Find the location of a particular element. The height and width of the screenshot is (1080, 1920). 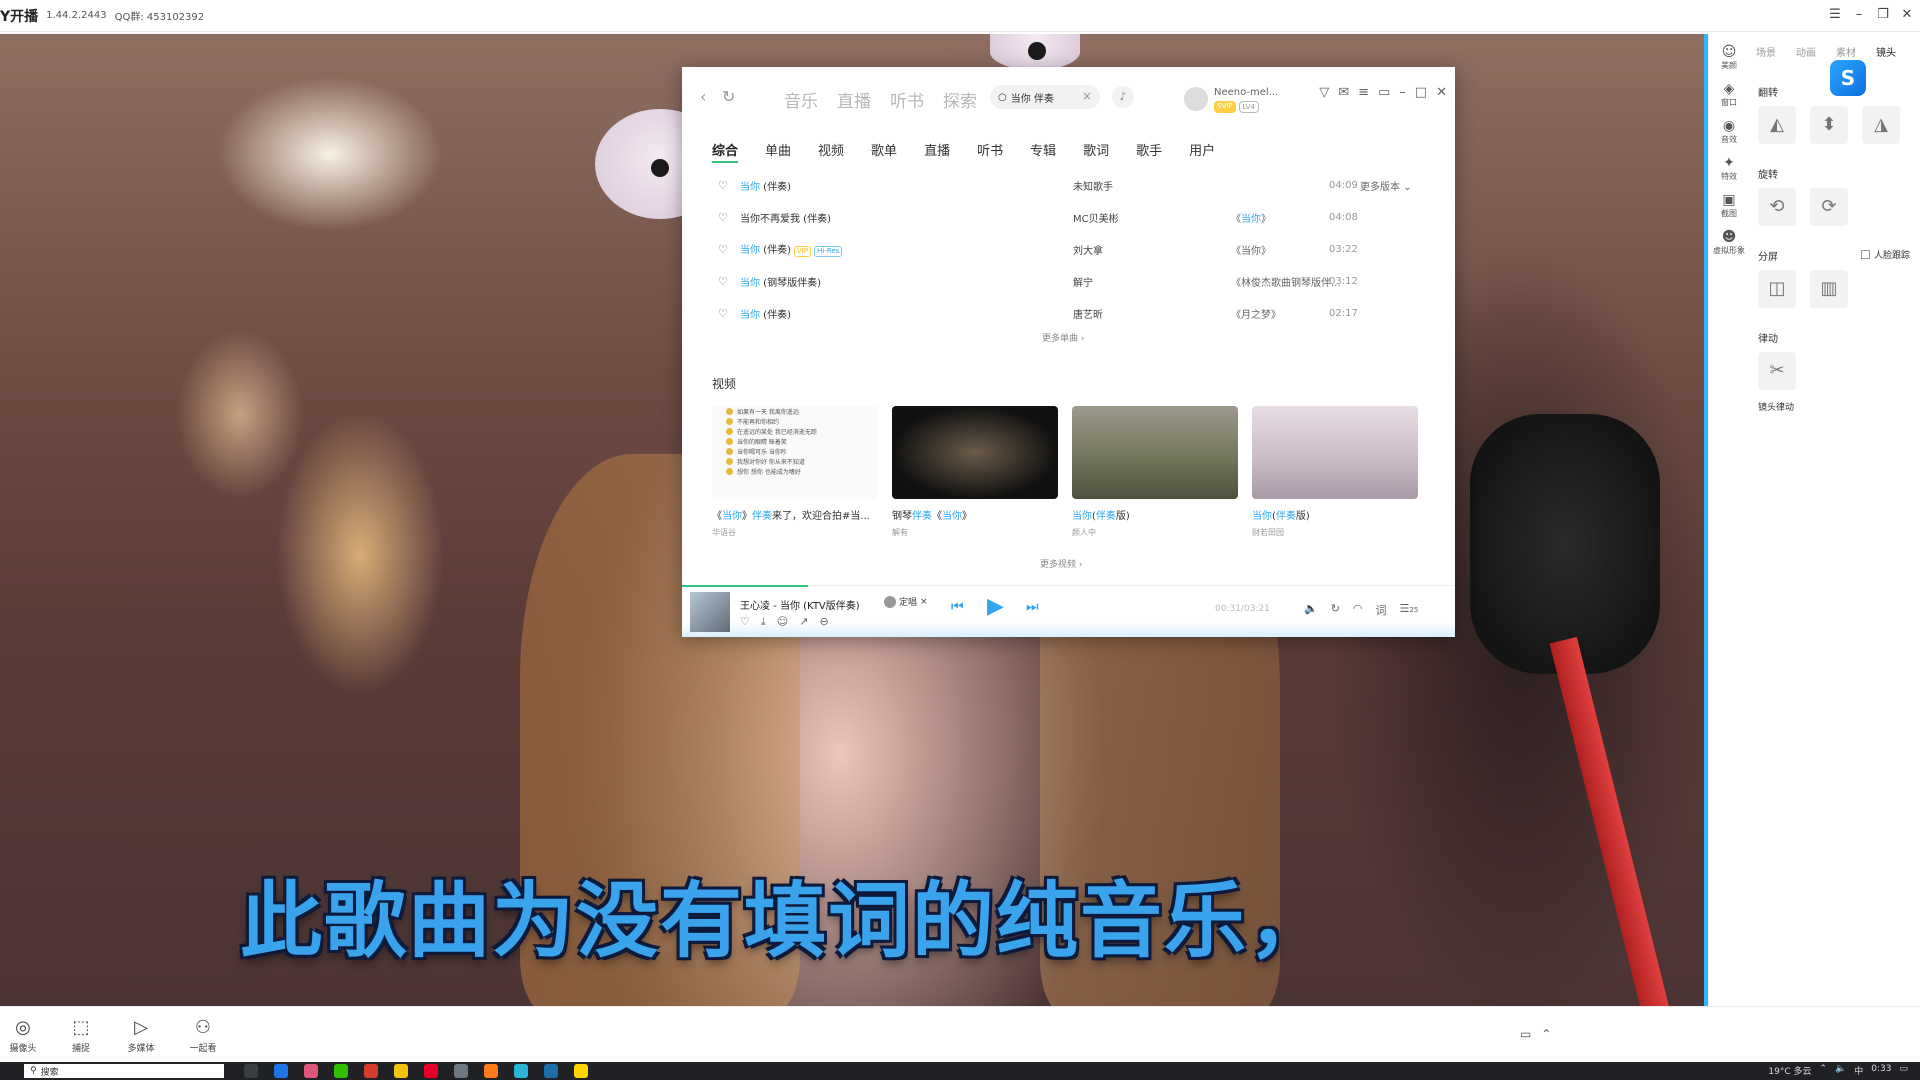

nav-window: ◈ 窗口 is located at coordinates (1729, 94).